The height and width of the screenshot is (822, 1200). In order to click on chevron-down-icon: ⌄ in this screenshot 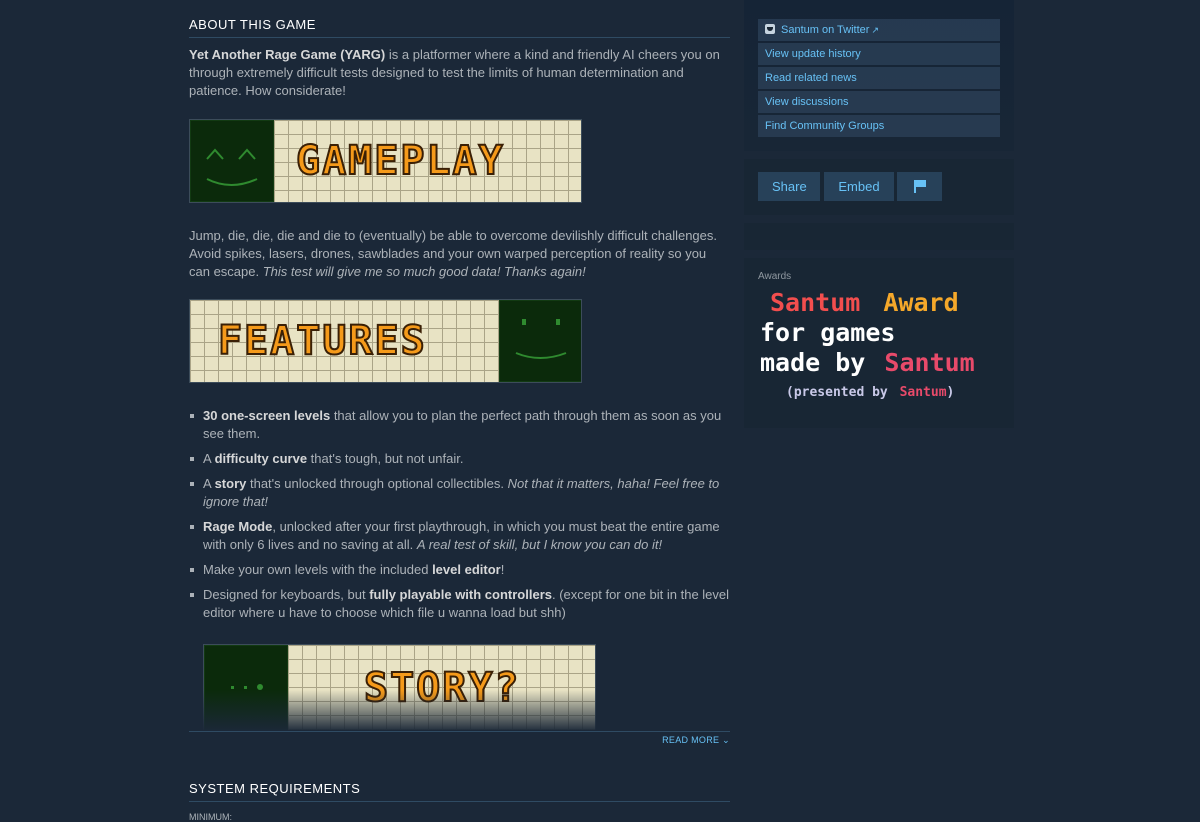, I will do `click(726, 740)`.